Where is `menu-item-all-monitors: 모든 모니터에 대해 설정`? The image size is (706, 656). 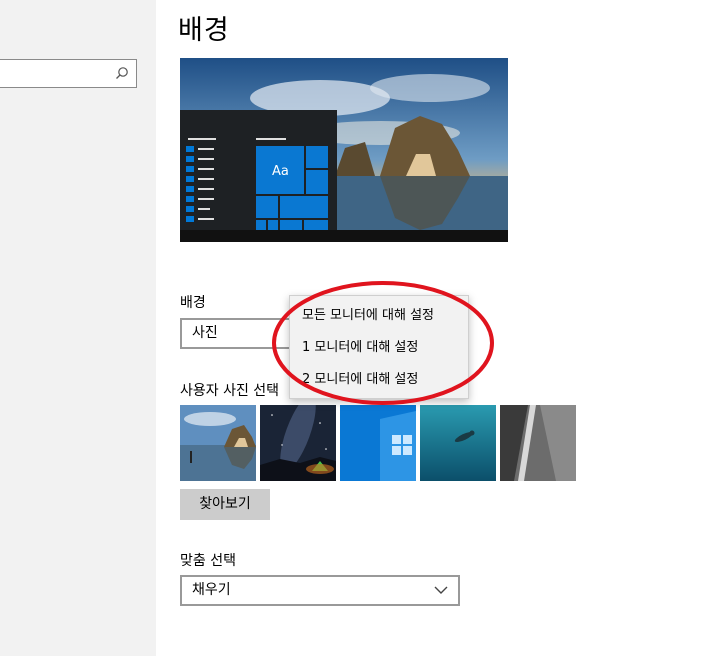
menu-item-all-monitors: 모든 모니터에 대해 설정 is located at coordinates (379, 315).